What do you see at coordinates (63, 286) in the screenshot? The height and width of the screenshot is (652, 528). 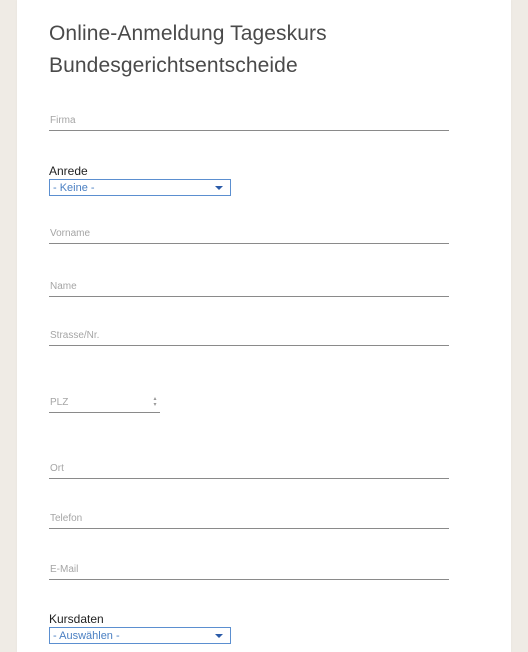 I see `name-placeholder: Name` at bounding box center [63, 286].